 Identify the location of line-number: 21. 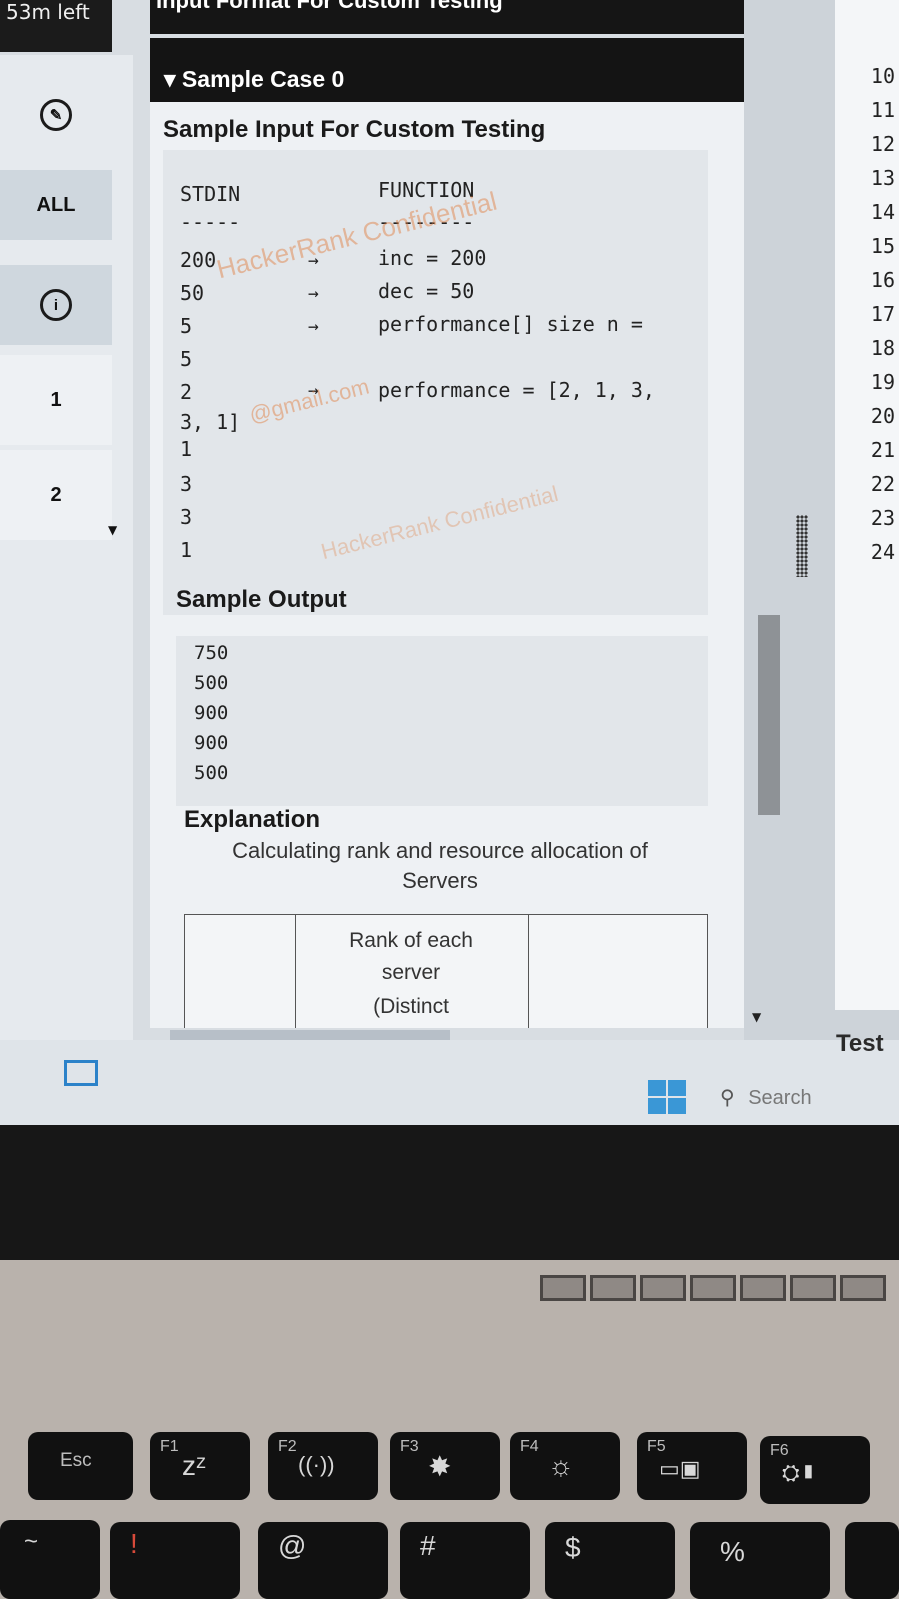
(882, 450).